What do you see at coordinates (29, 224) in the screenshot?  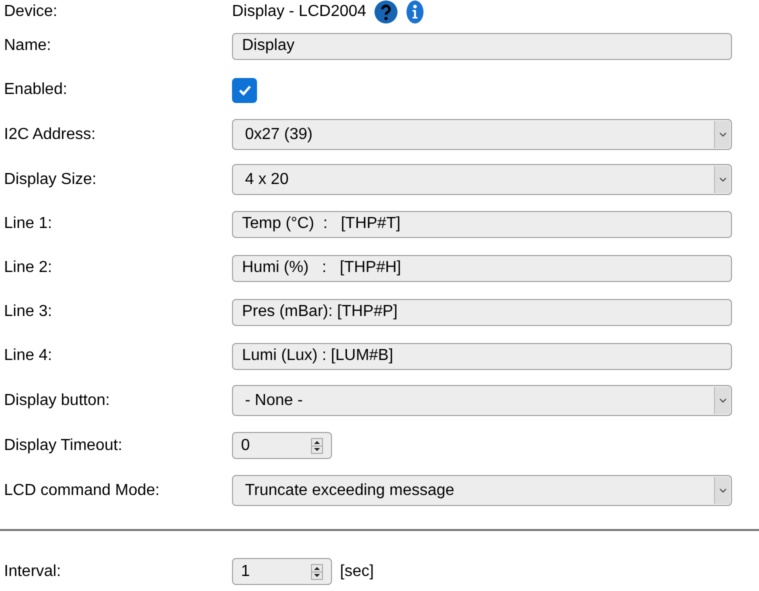 I see `field-label: Line 1:` at bounding box center [29, 224].